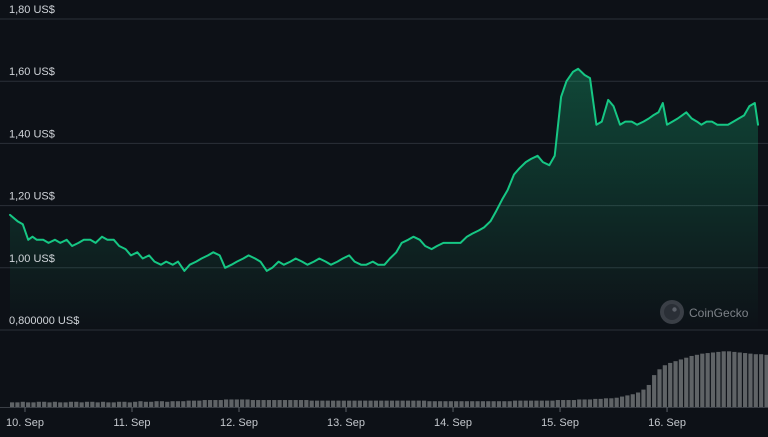 This screenshot has width=768, height=437. Describe the element at coordinates (672, 312) in the screenshot. I see `coingecko-logo-icon` at that location.